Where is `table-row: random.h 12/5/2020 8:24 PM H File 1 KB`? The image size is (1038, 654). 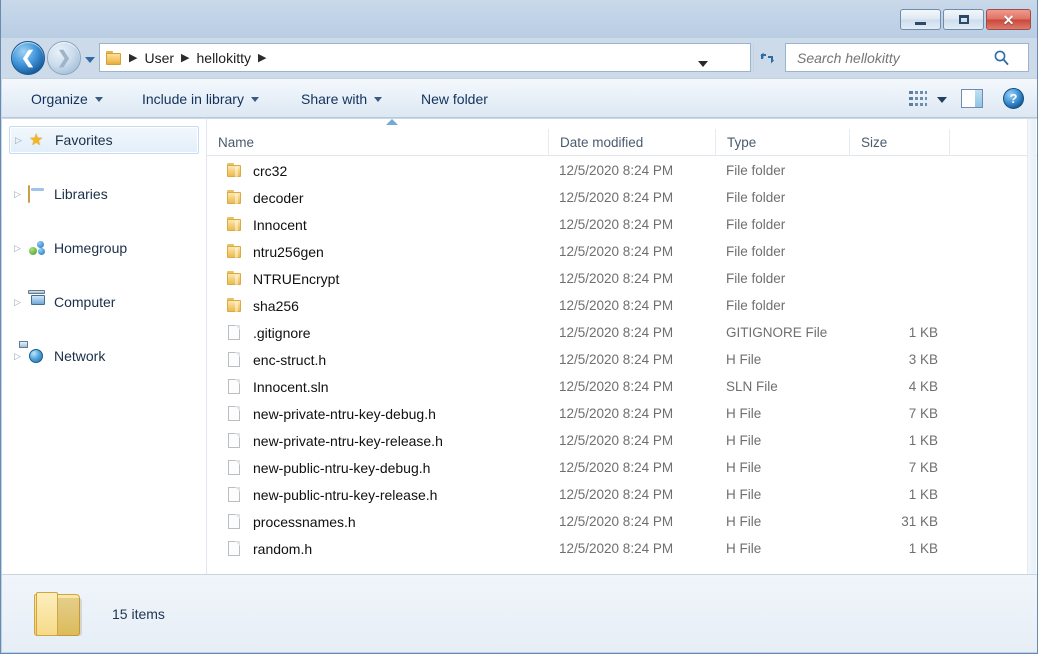
table-row: random.h 12/5/2020 8:24 PM H File 1 KB is located at coordinates (622, 548).